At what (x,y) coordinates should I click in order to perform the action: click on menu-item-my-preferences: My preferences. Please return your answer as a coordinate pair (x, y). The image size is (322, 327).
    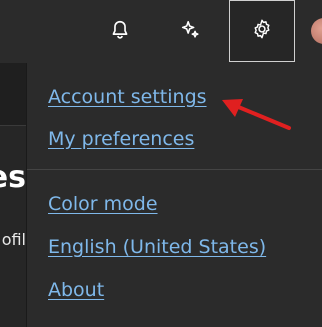
    Looking at the image, I should click on (121, 139).